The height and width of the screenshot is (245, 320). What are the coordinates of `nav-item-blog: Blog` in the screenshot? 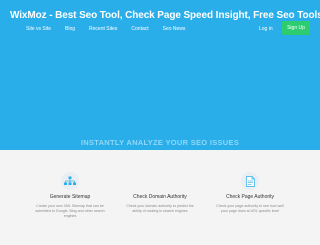 It's located at (70, 29).